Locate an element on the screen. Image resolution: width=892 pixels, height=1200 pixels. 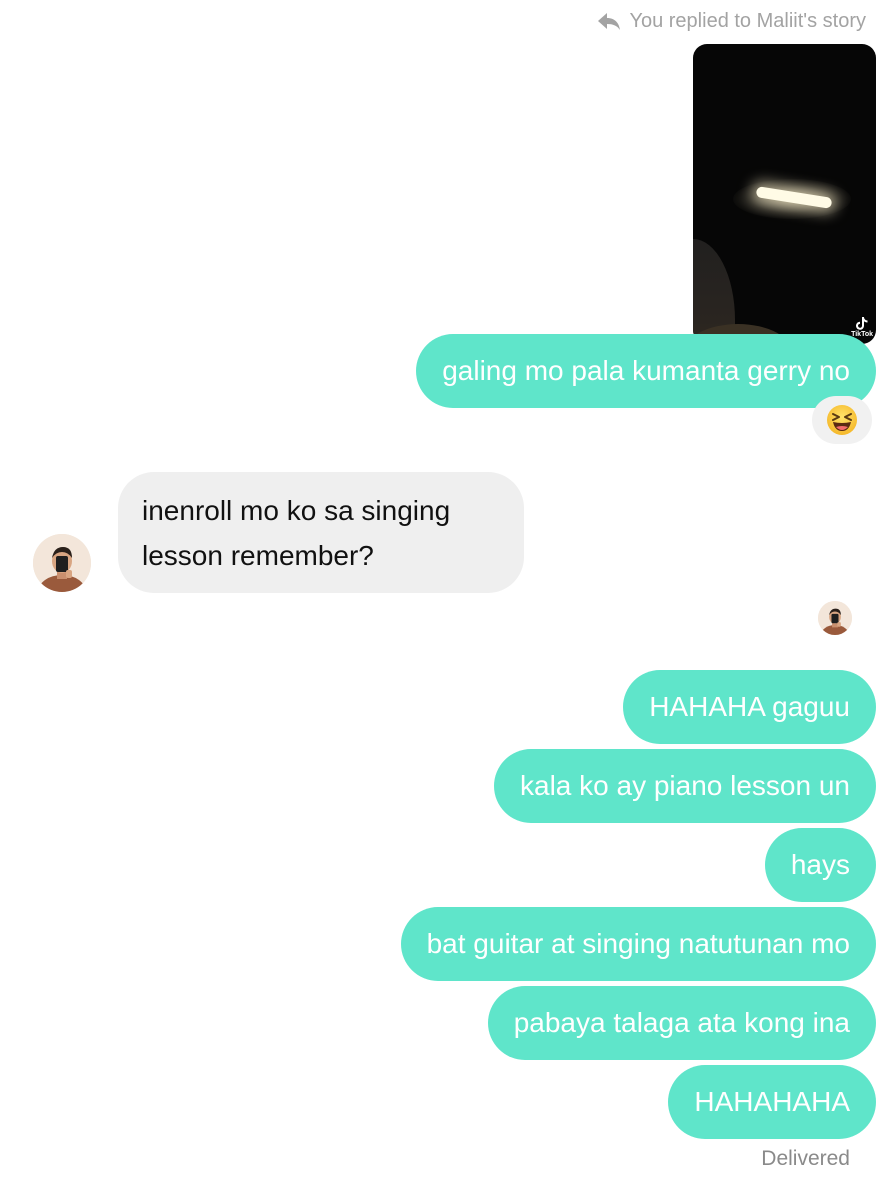
tiktok-watermark: TikTok is located at coordinates (862, 327).